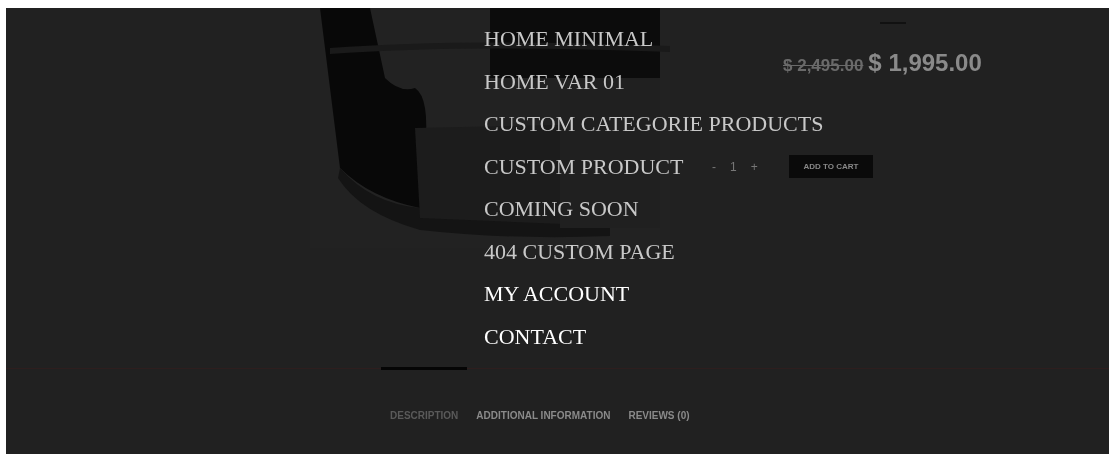 The height and width of the screenshot is (454, 1109). Describe the element at coordinates (579, 251) in the screenshot. I see `menu-item: 404 CUSTOM PAGE` at that location.